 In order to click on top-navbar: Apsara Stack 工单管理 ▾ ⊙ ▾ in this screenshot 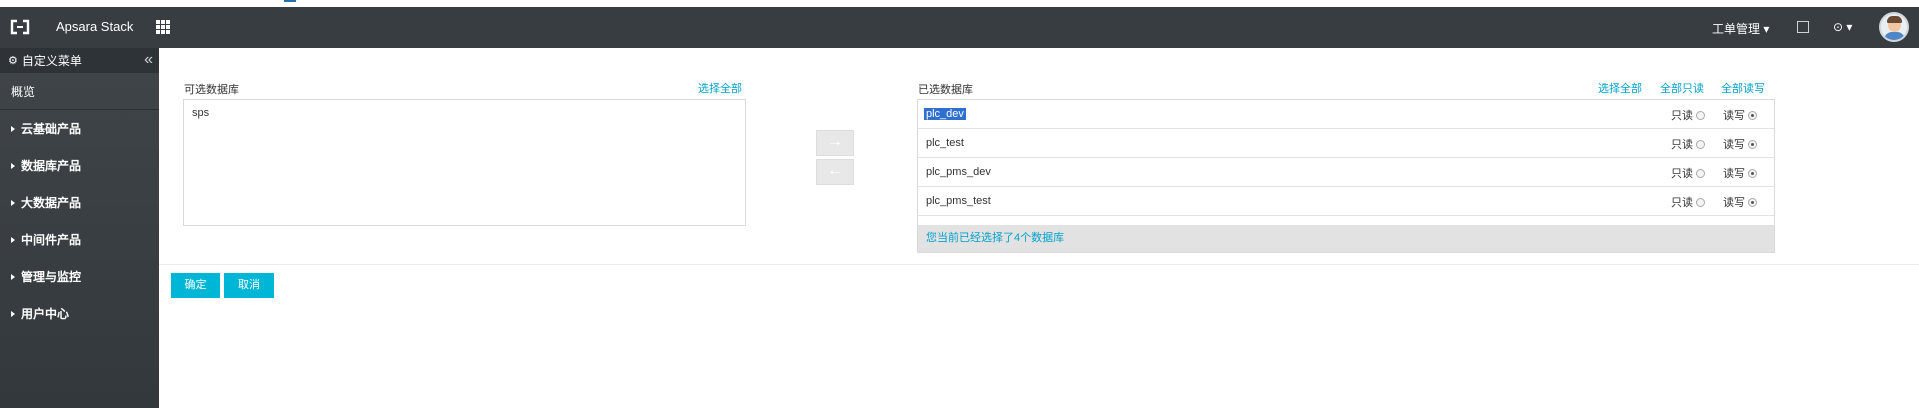, I will do `click(959, 27)`.